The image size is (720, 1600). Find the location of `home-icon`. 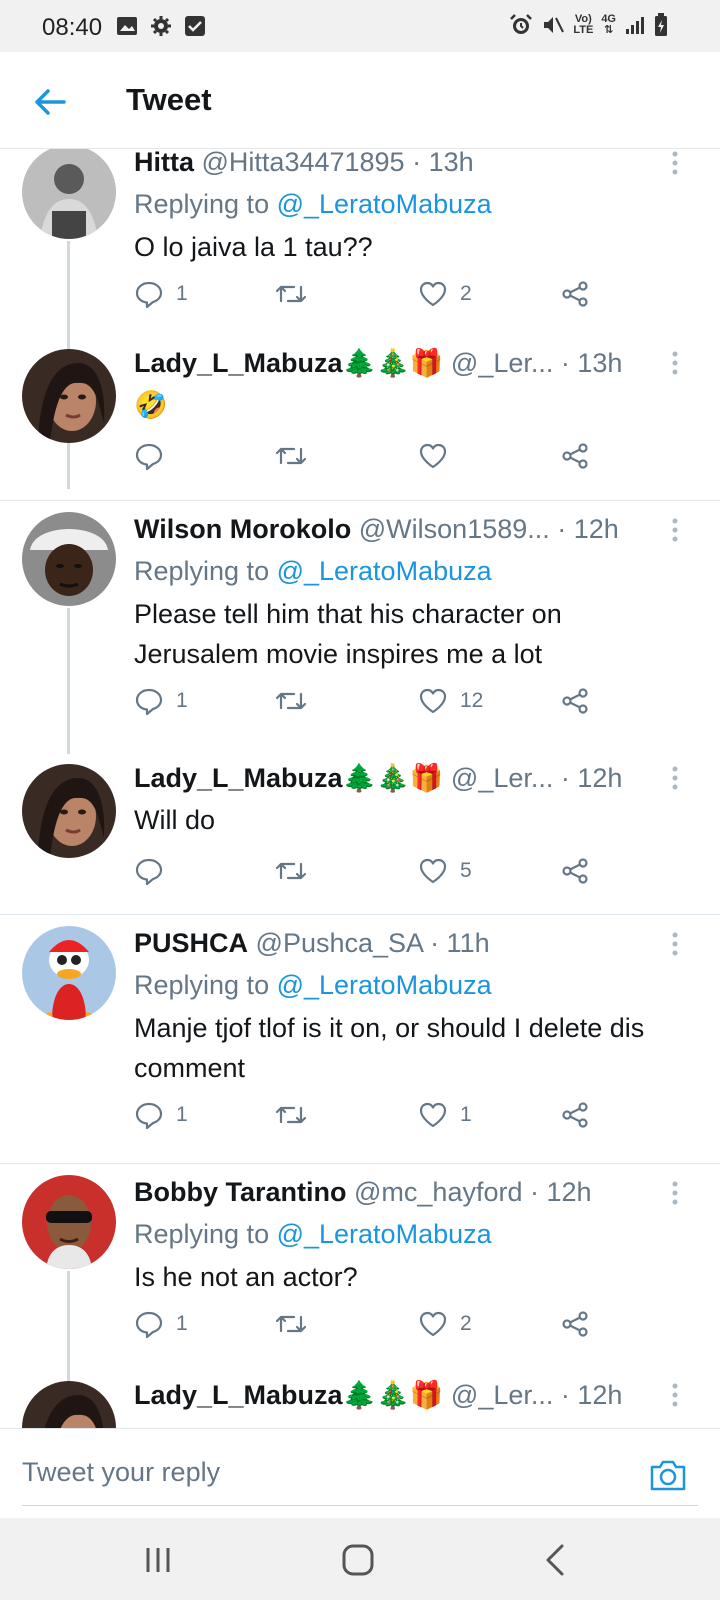

home-icon is located at coordinates (358, 1560).